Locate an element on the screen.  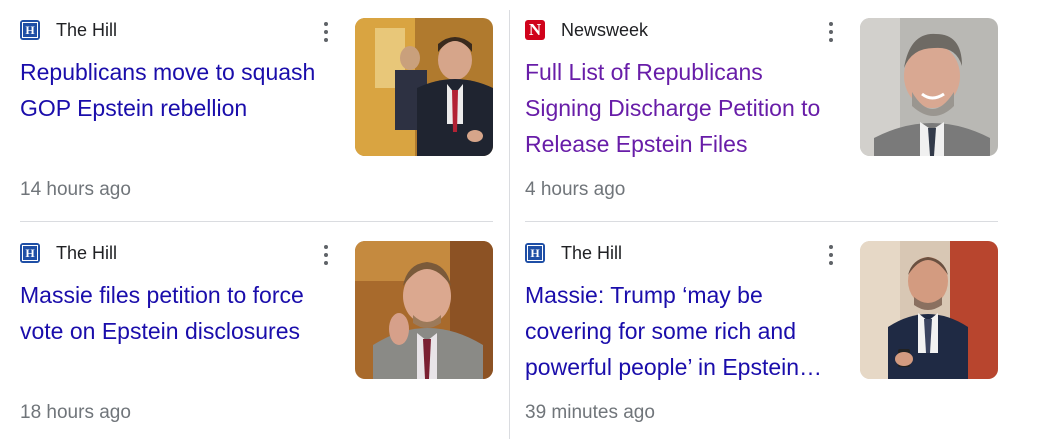
publish-time: 4 hours ago is located at coordinates (575, 189).